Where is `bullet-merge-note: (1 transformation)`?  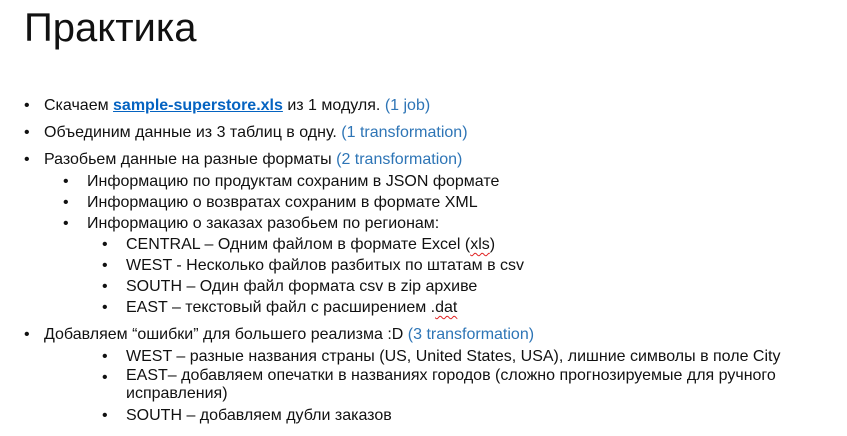 bullet-merge-note: (1 transformation) is located at coordinates (404, 132).